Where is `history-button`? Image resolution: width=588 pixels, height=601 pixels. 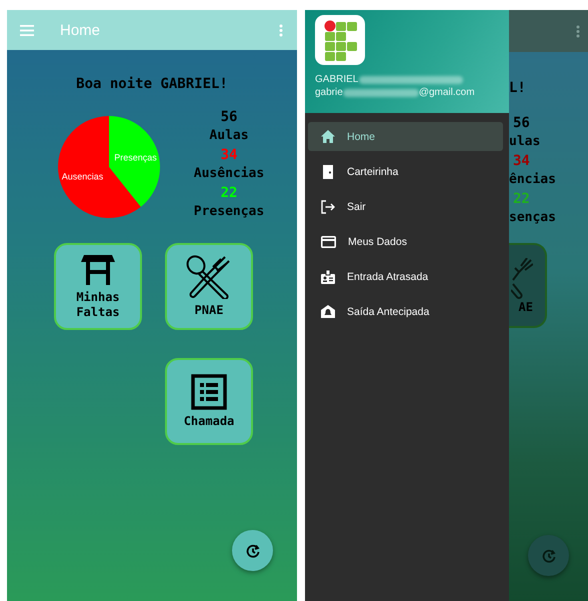 history-button is located at coordinates (252, 550).